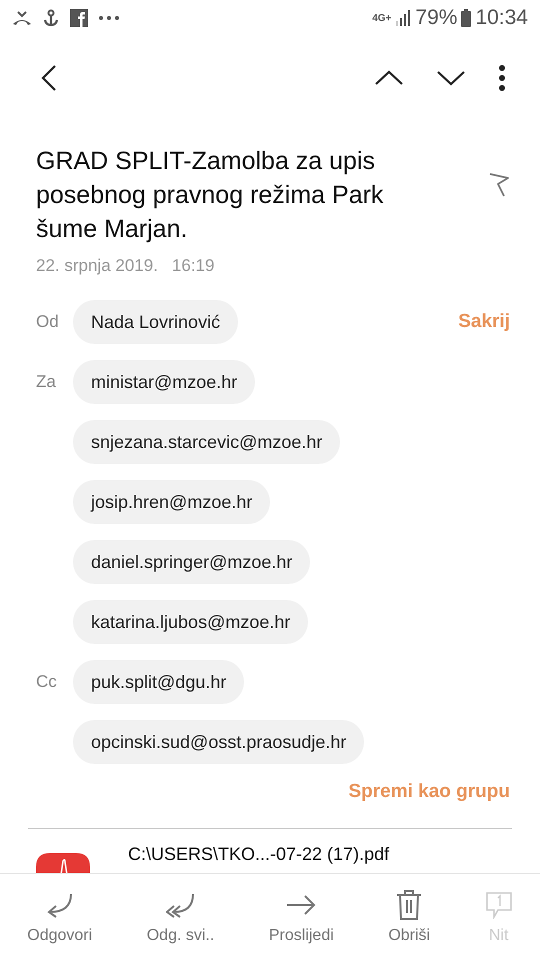  What do you see at coordinates (466, 18) in the screenshot?
I see `battery-icon` at bounding box center [466, 18].